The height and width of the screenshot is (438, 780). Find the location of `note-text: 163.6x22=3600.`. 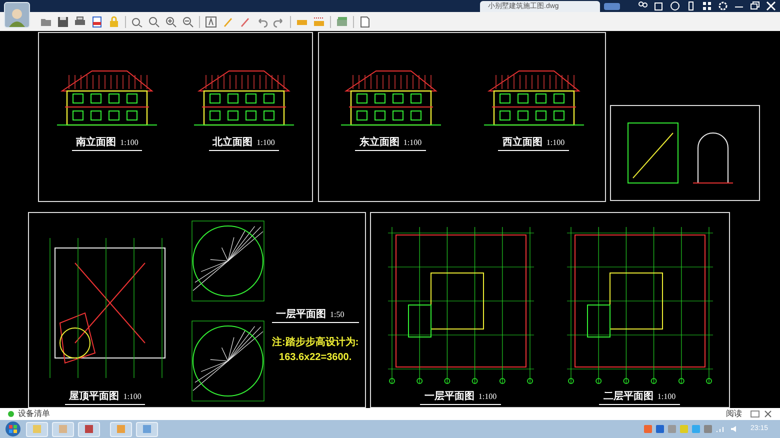

note-text: 163.6x22=3600. is located at coordinates (315, 358).